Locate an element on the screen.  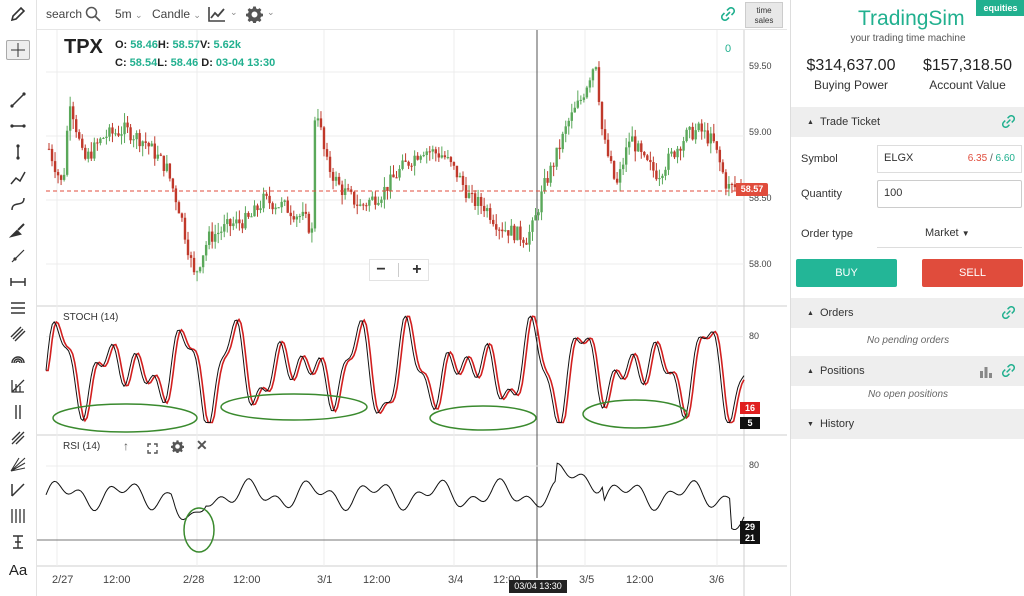
font-icon: Aa is located at coordinates (18, 570).